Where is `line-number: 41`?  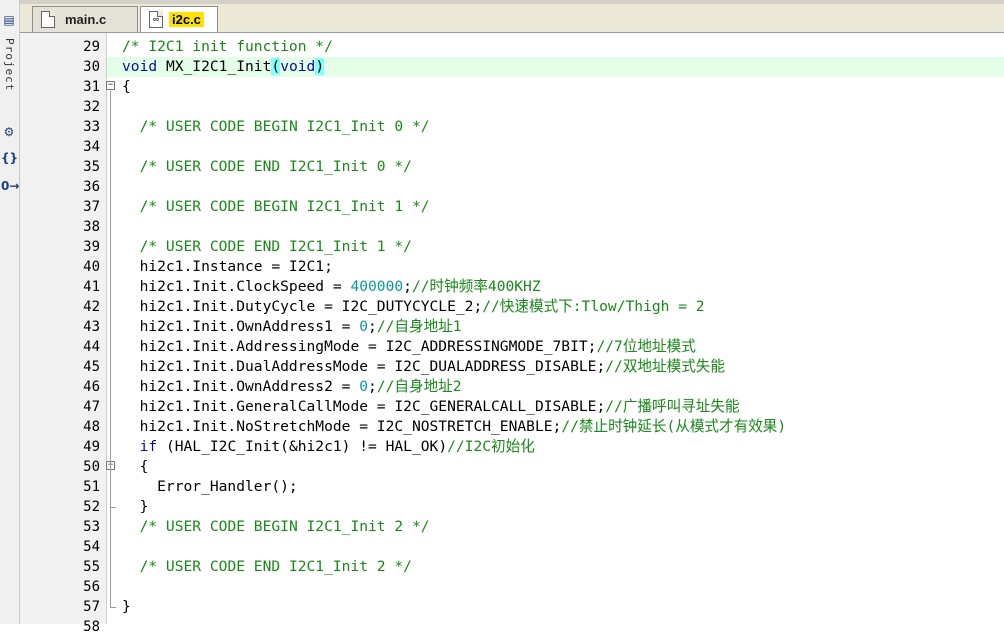
line-number: 41 is located at coordinates (91, 287).